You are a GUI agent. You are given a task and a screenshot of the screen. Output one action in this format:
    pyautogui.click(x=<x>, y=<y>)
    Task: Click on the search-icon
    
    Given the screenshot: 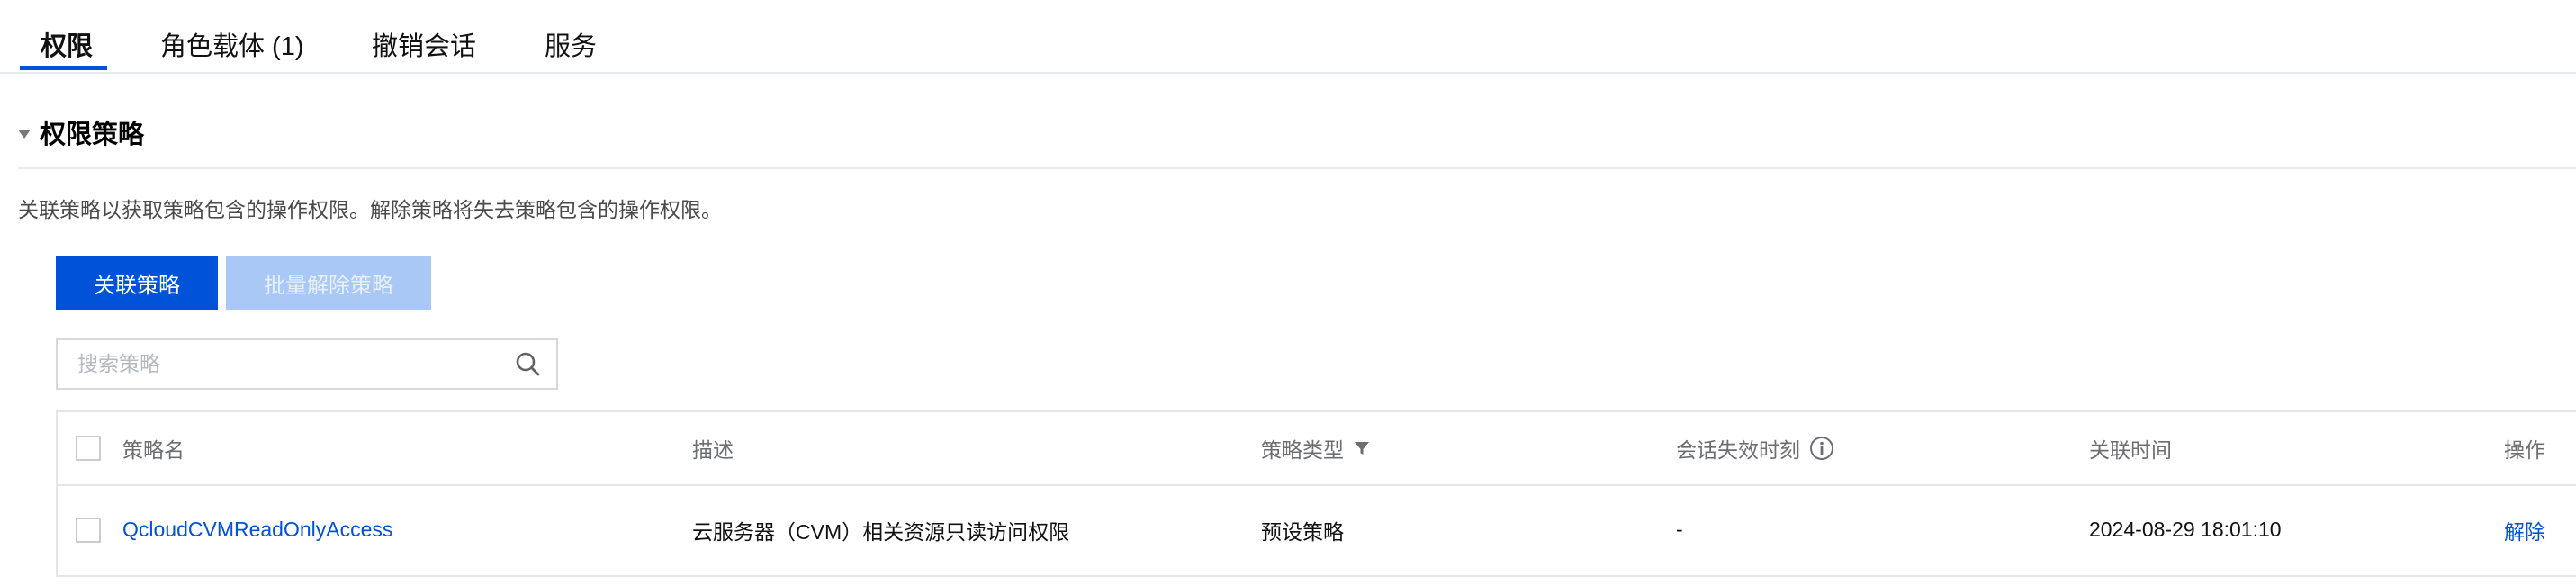 What is the action you would take?
    pyautogui.click(x=528, y=366)
    